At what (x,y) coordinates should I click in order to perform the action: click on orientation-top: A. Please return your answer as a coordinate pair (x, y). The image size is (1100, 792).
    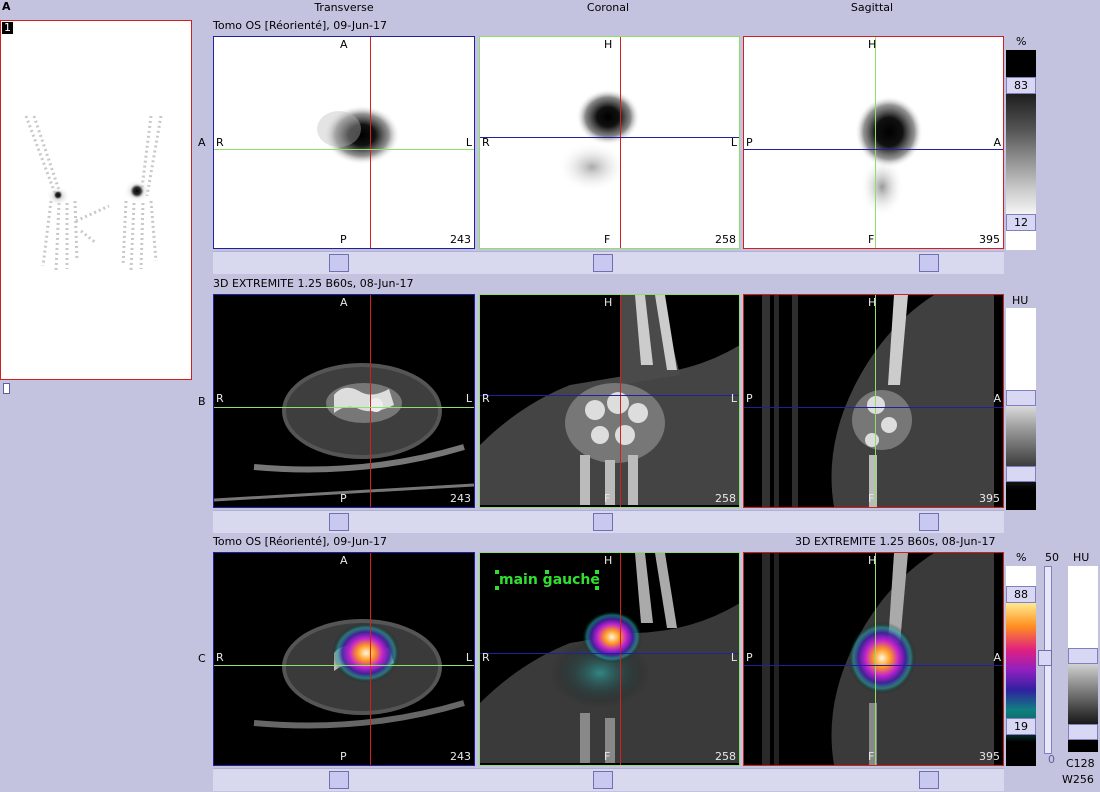
    Looking at the image, I should click on (344, 44).